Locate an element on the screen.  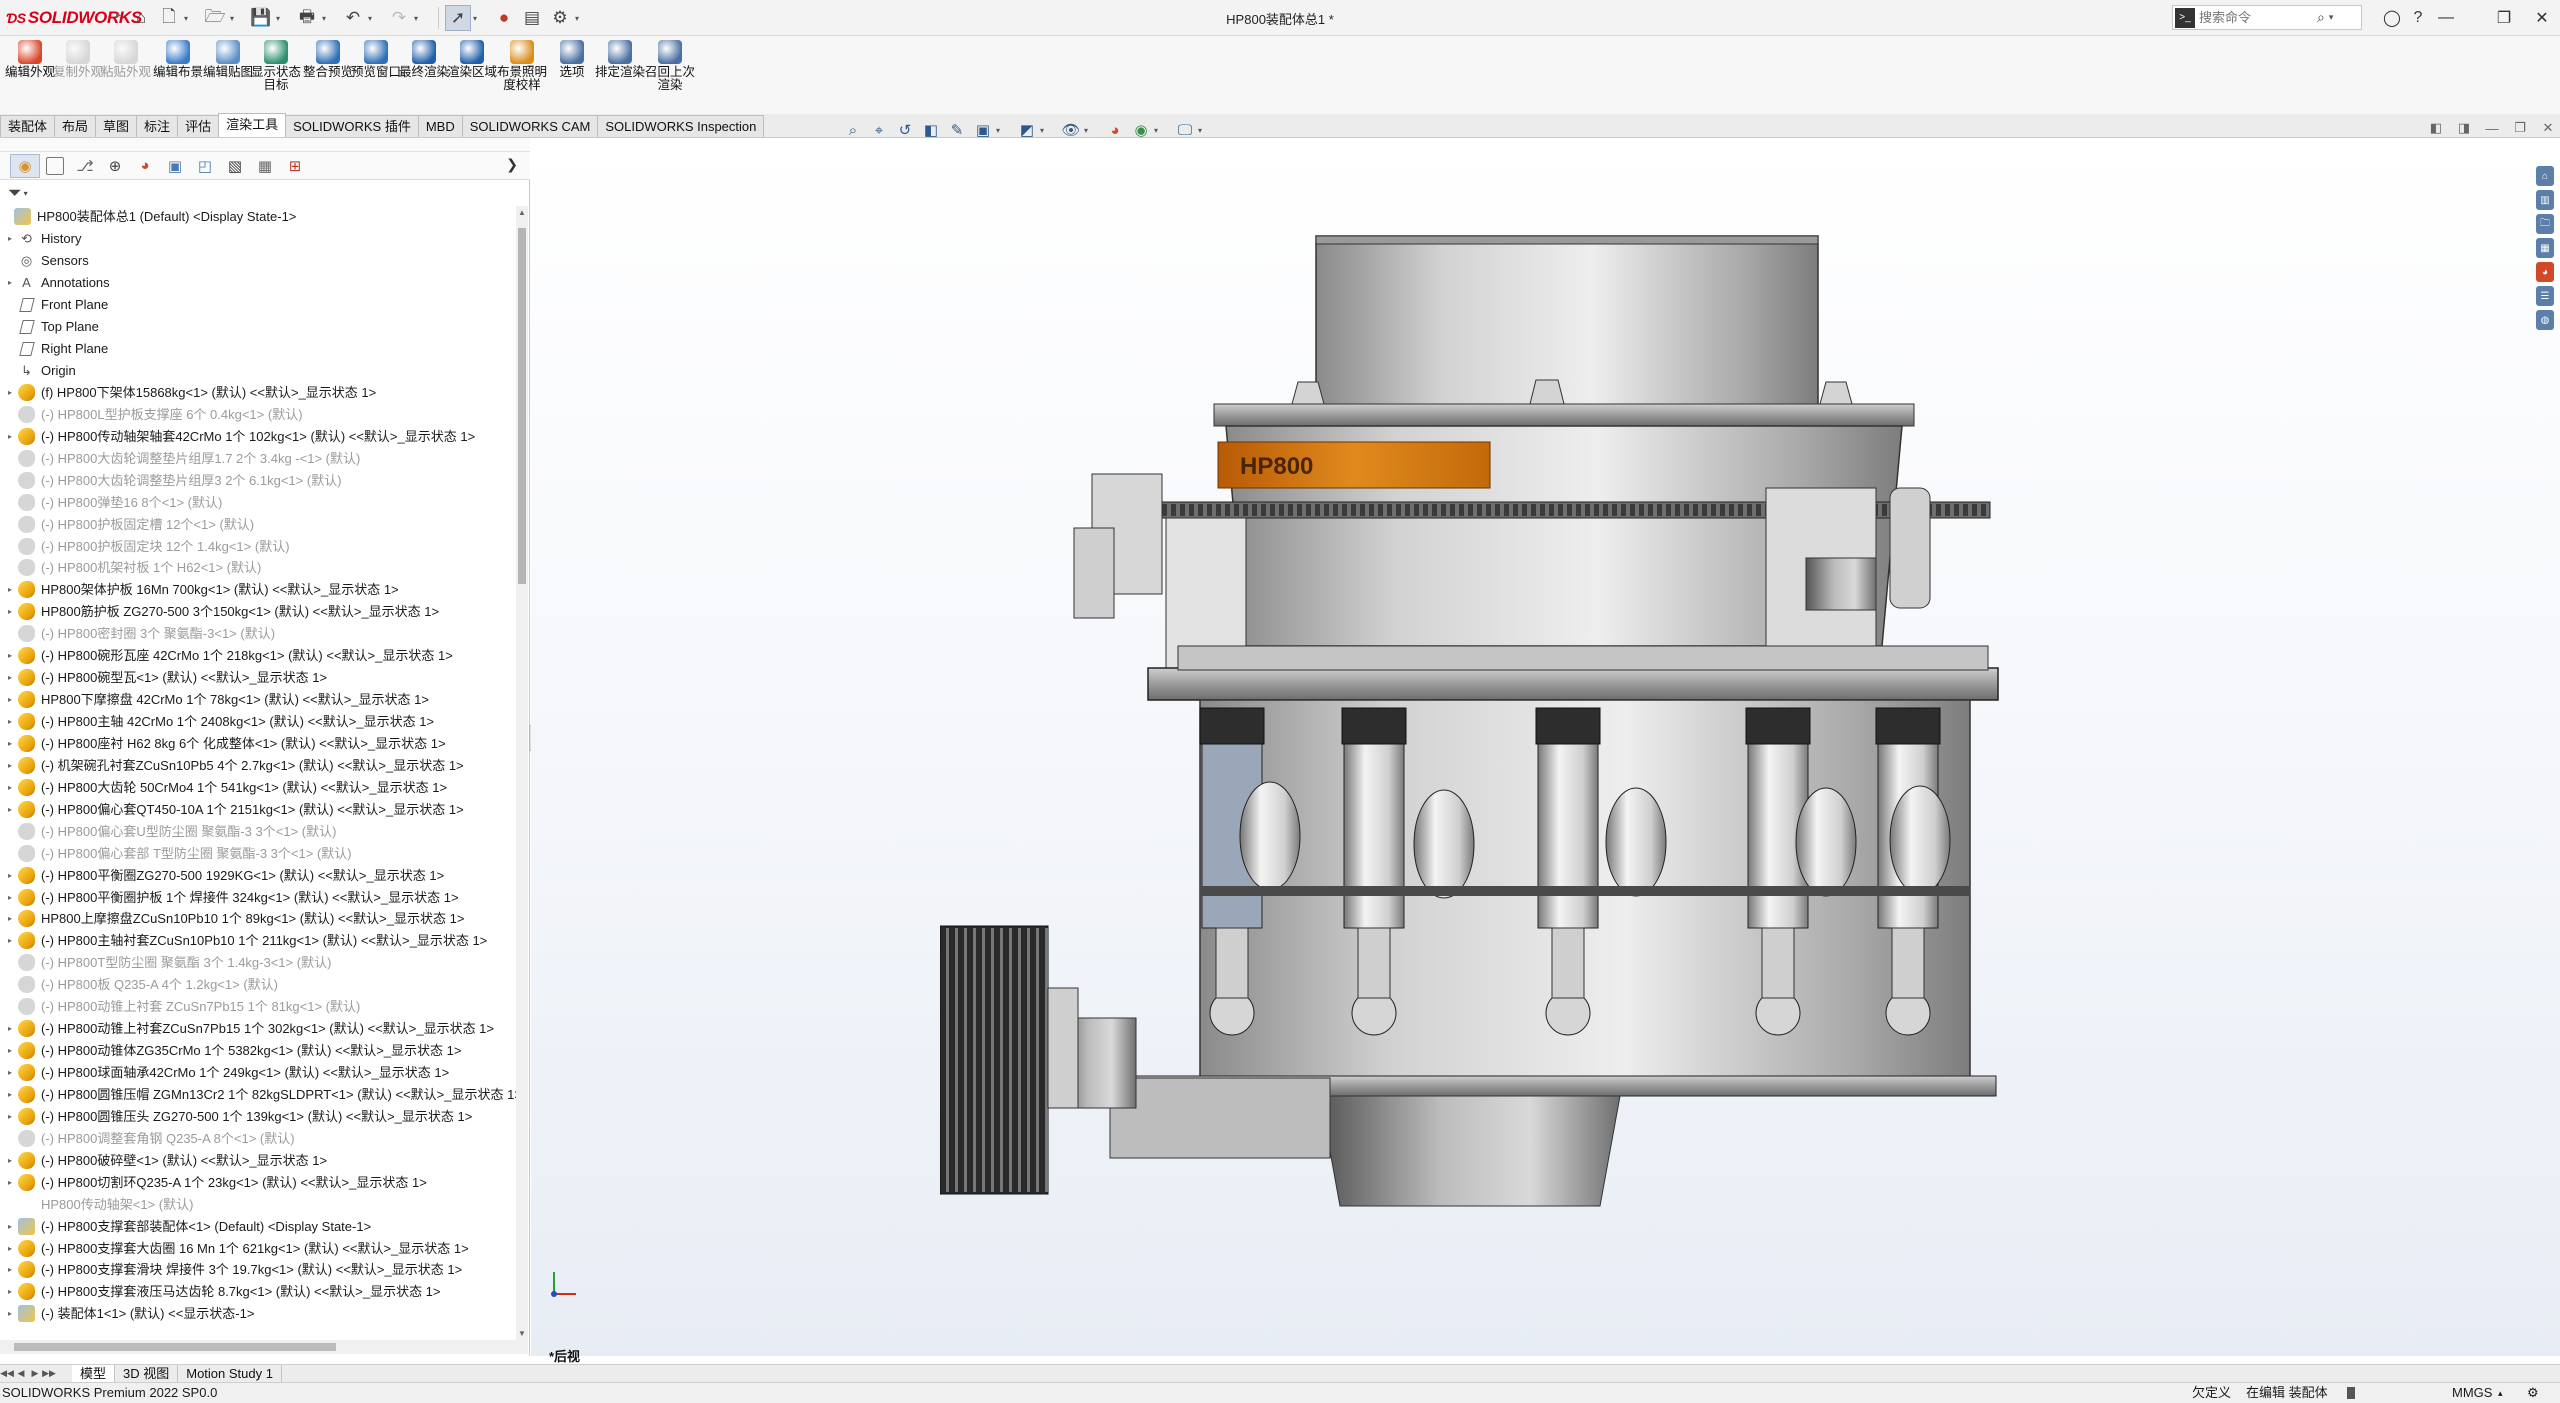
tree-item: (-) HP800密封圈 3个 聚氨酯-3<1> (默认) is located at coordinates (258, 634).